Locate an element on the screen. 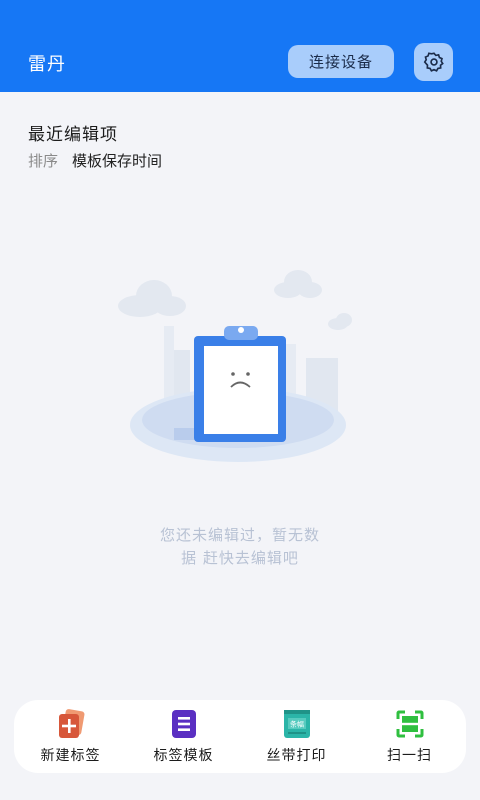 The image size is (480, 800). ribbon-print-icon: 条幅 is located at coordinates (296, 723).